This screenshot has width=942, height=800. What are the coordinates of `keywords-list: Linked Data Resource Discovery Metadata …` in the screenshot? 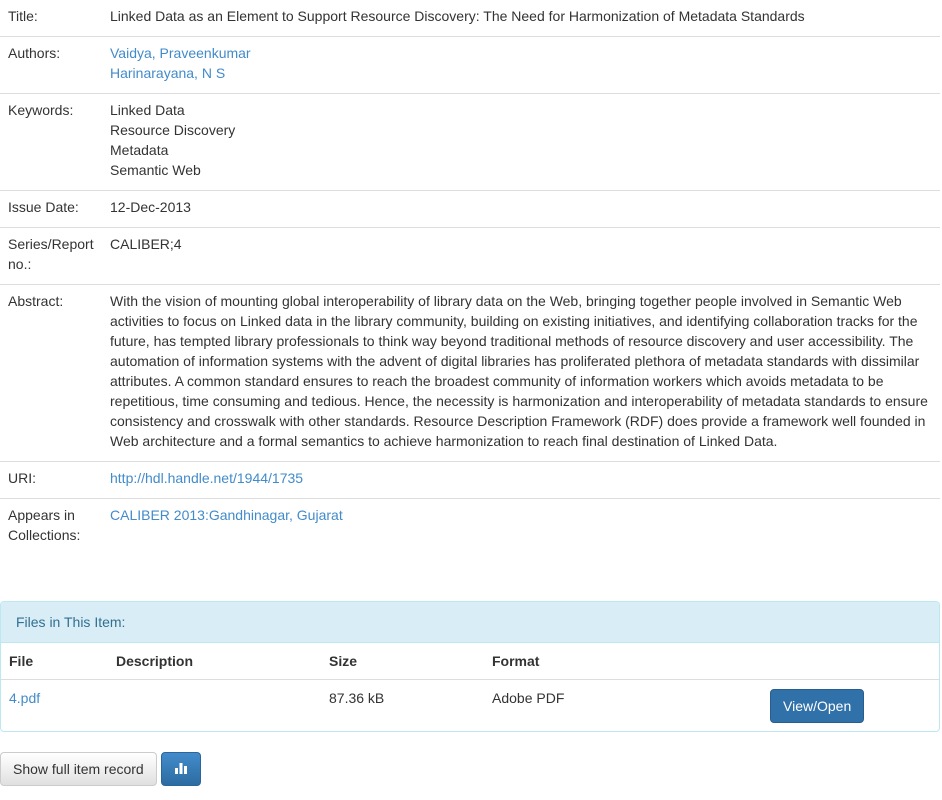 It's located at (521, 142).